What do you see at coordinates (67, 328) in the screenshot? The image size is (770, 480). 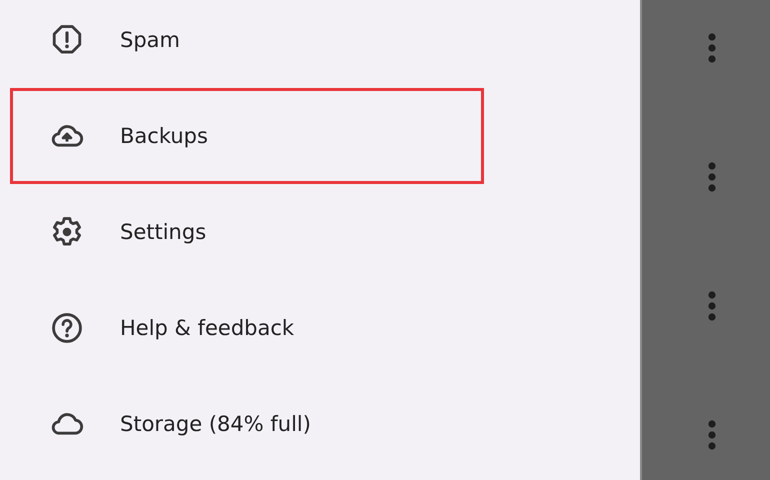 I see `help-icon` at bounding box center [67, 328].